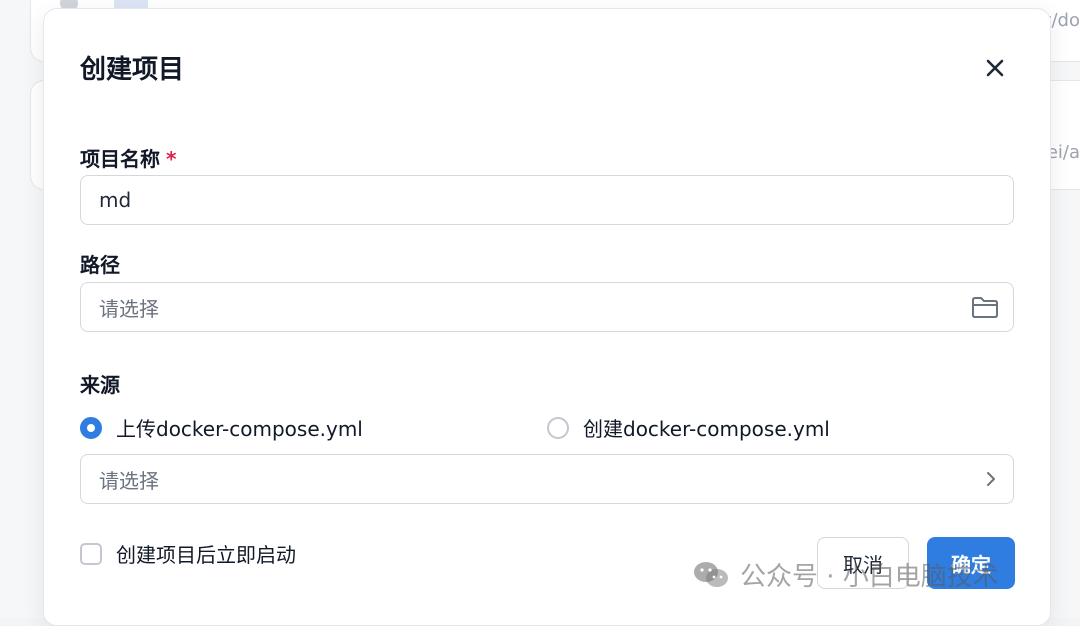 The width and height of the screenshot is (1080, 626). I want to click on close-button, so click(995, 68).